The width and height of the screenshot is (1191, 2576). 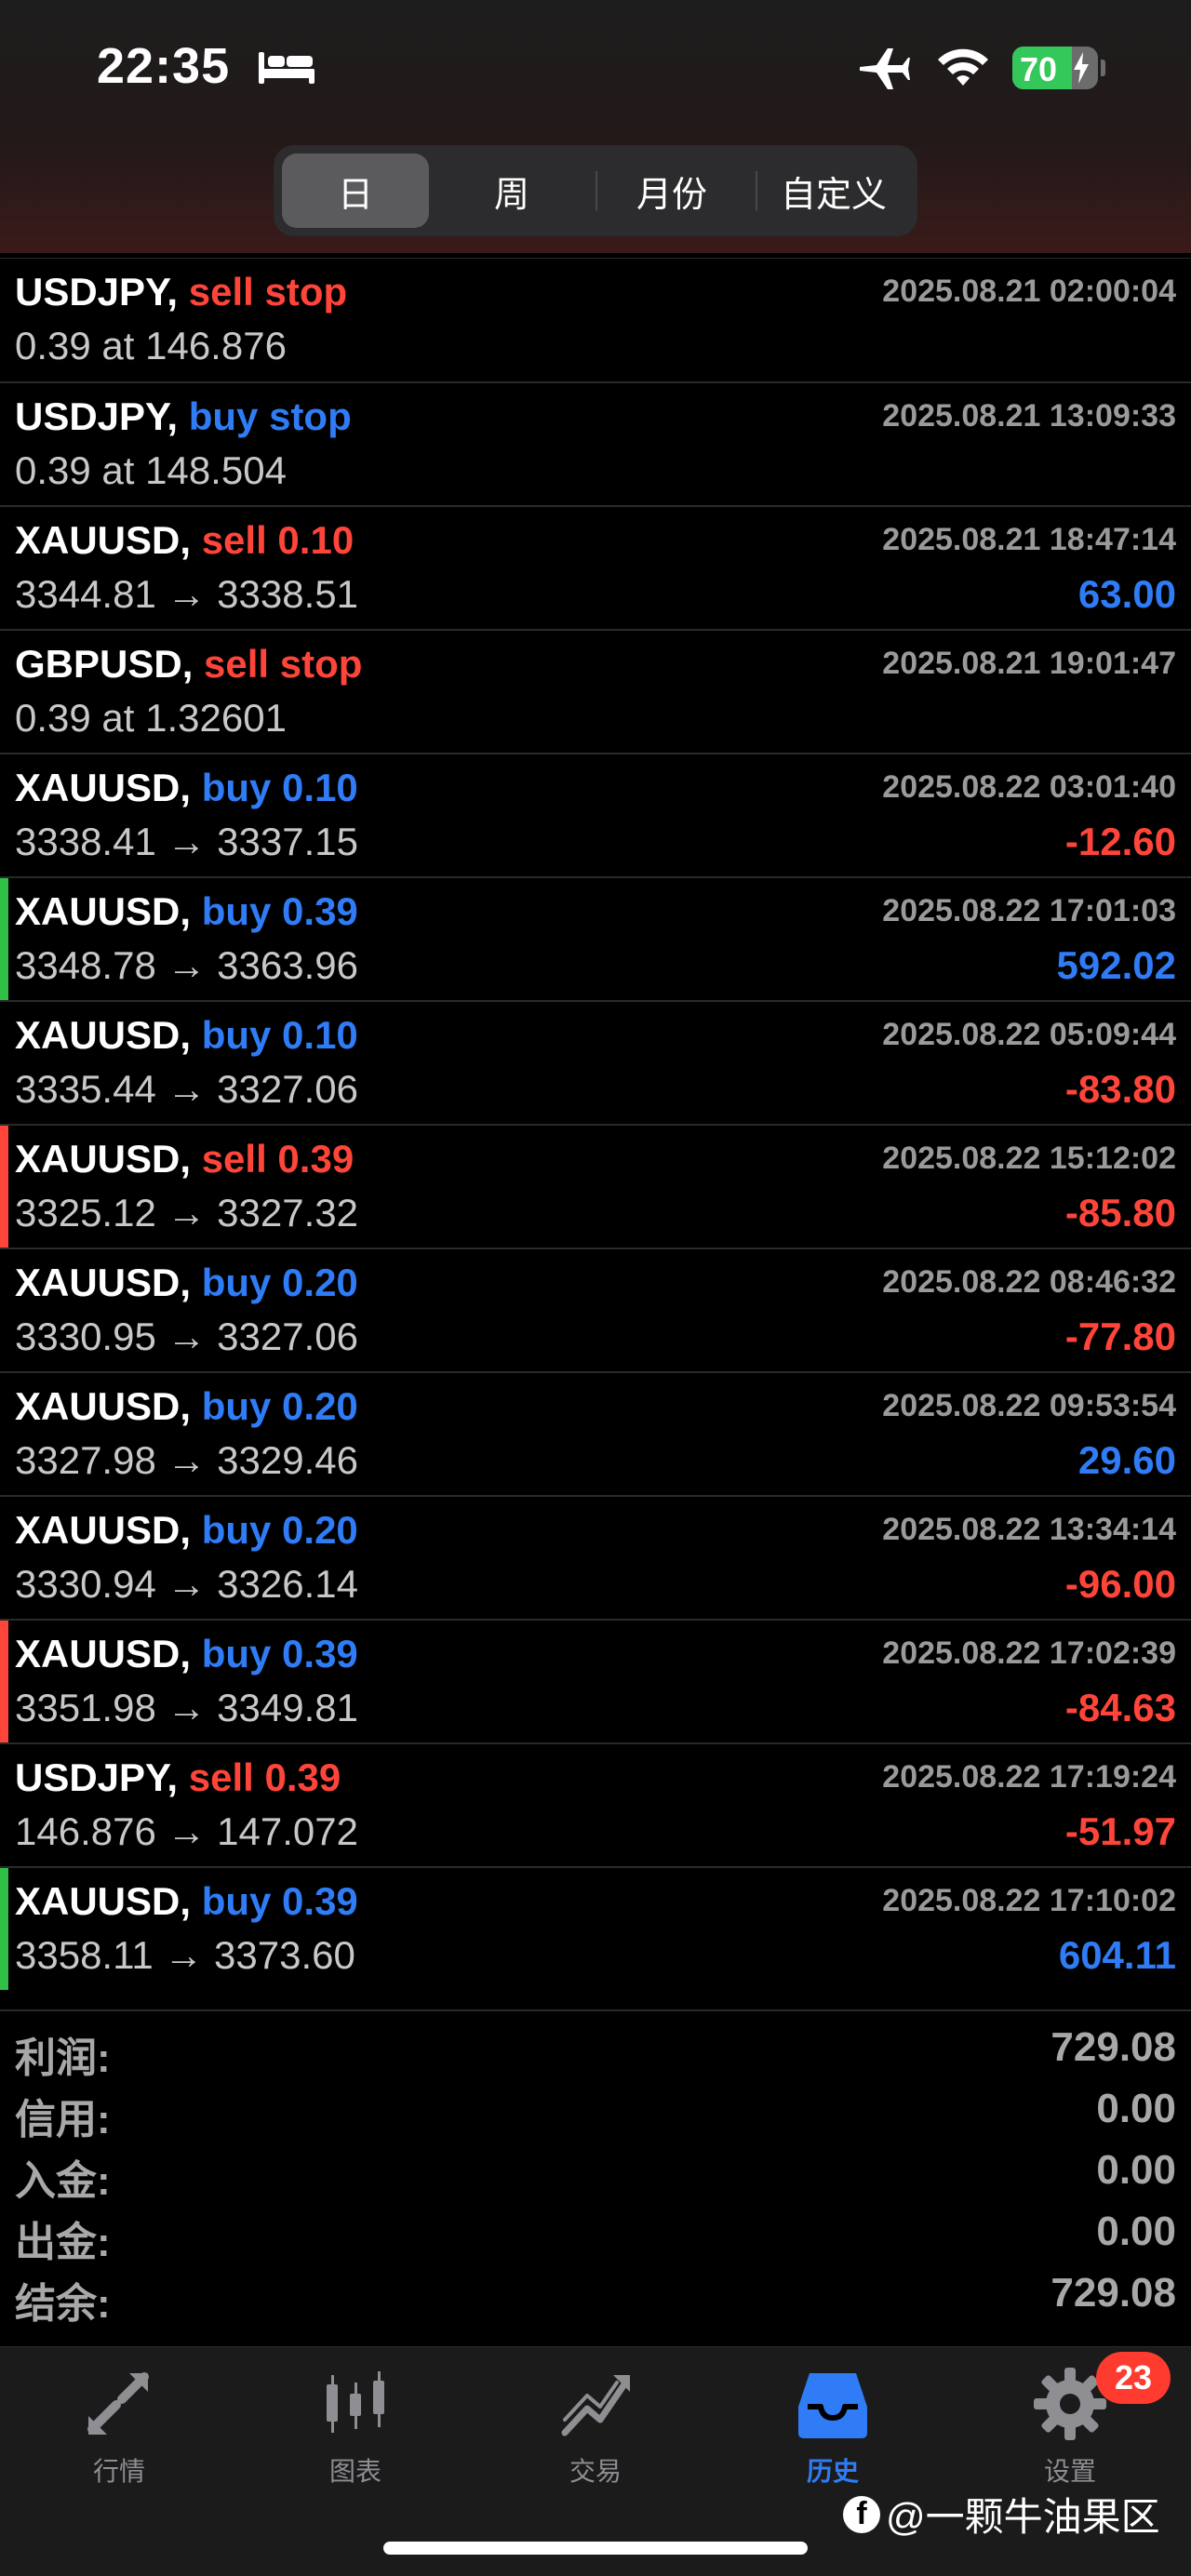 What do you see at coordinates (1126, 594) in the screenshot?
I see `order-profit: 63.00` at bounding box center [1126, 594].